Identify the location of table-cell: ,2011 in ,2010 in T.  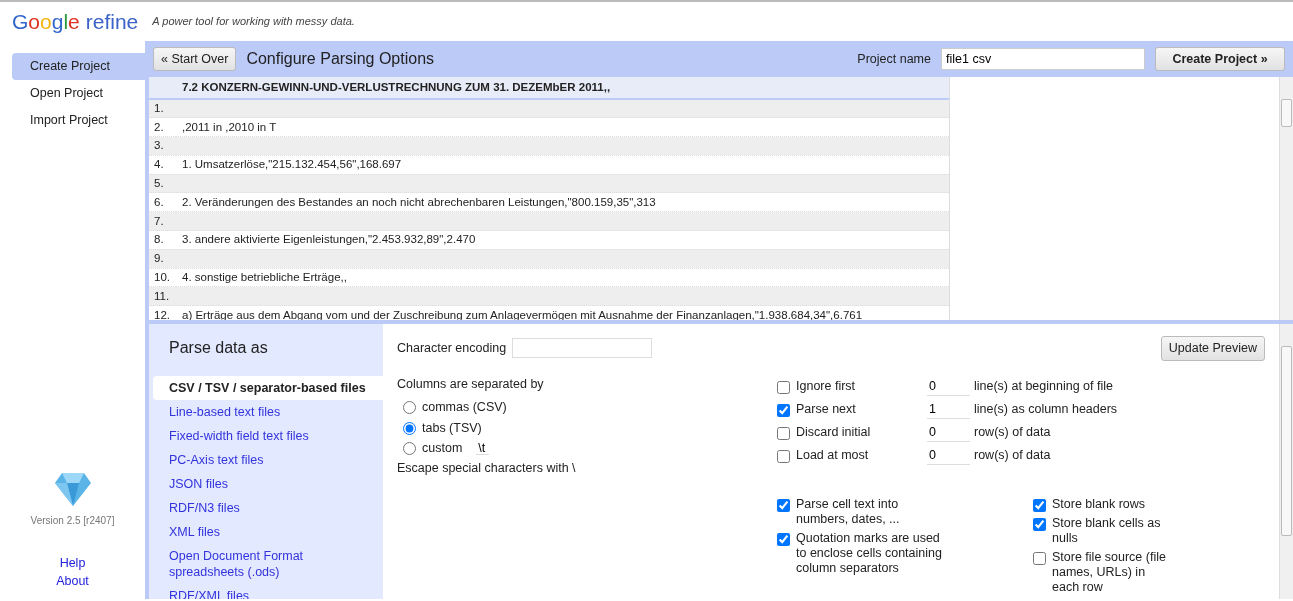
(562, 127).